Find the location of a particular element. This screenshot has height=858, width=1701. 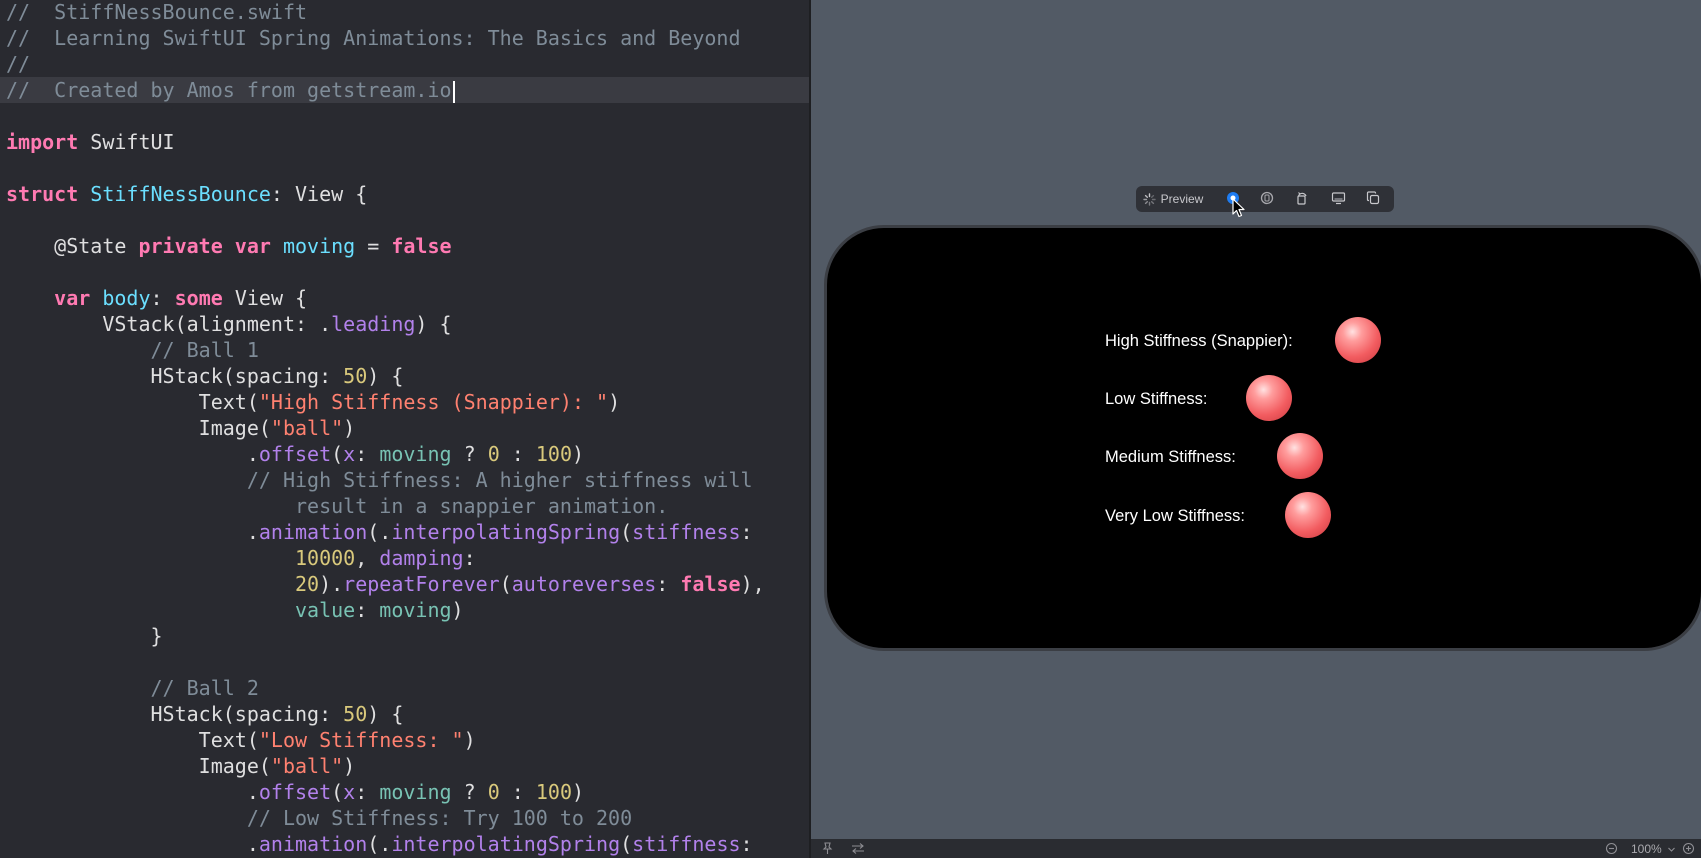

code-token: // is located at coordinates (18, 64).